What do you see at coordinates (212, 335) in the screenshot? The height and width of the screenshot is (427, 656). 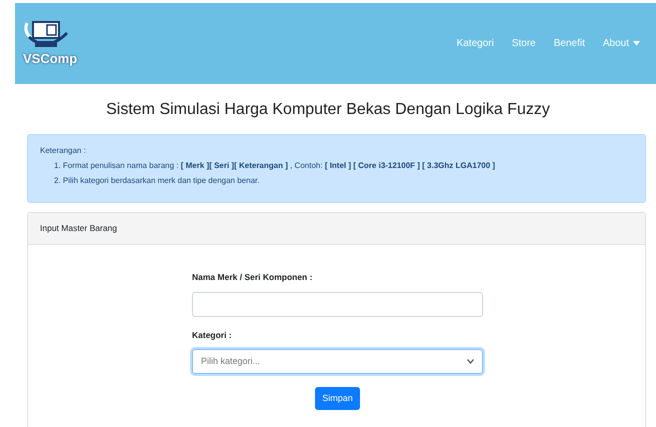 I see `field-label: Kategori :` at bounding box center [212, 335].